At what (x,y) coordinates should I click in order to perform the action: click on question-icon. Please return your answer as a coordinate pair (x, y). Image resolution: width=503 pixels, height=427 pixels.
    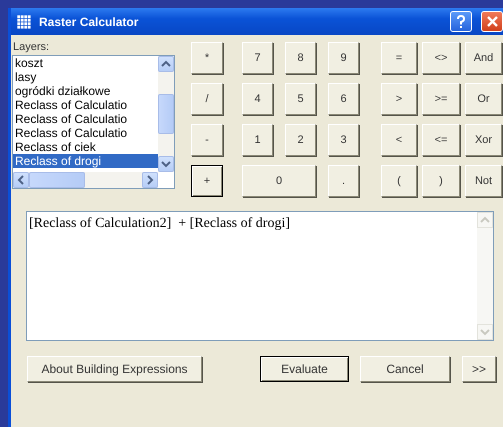
    Looking at the image, I should click on (461, 21).